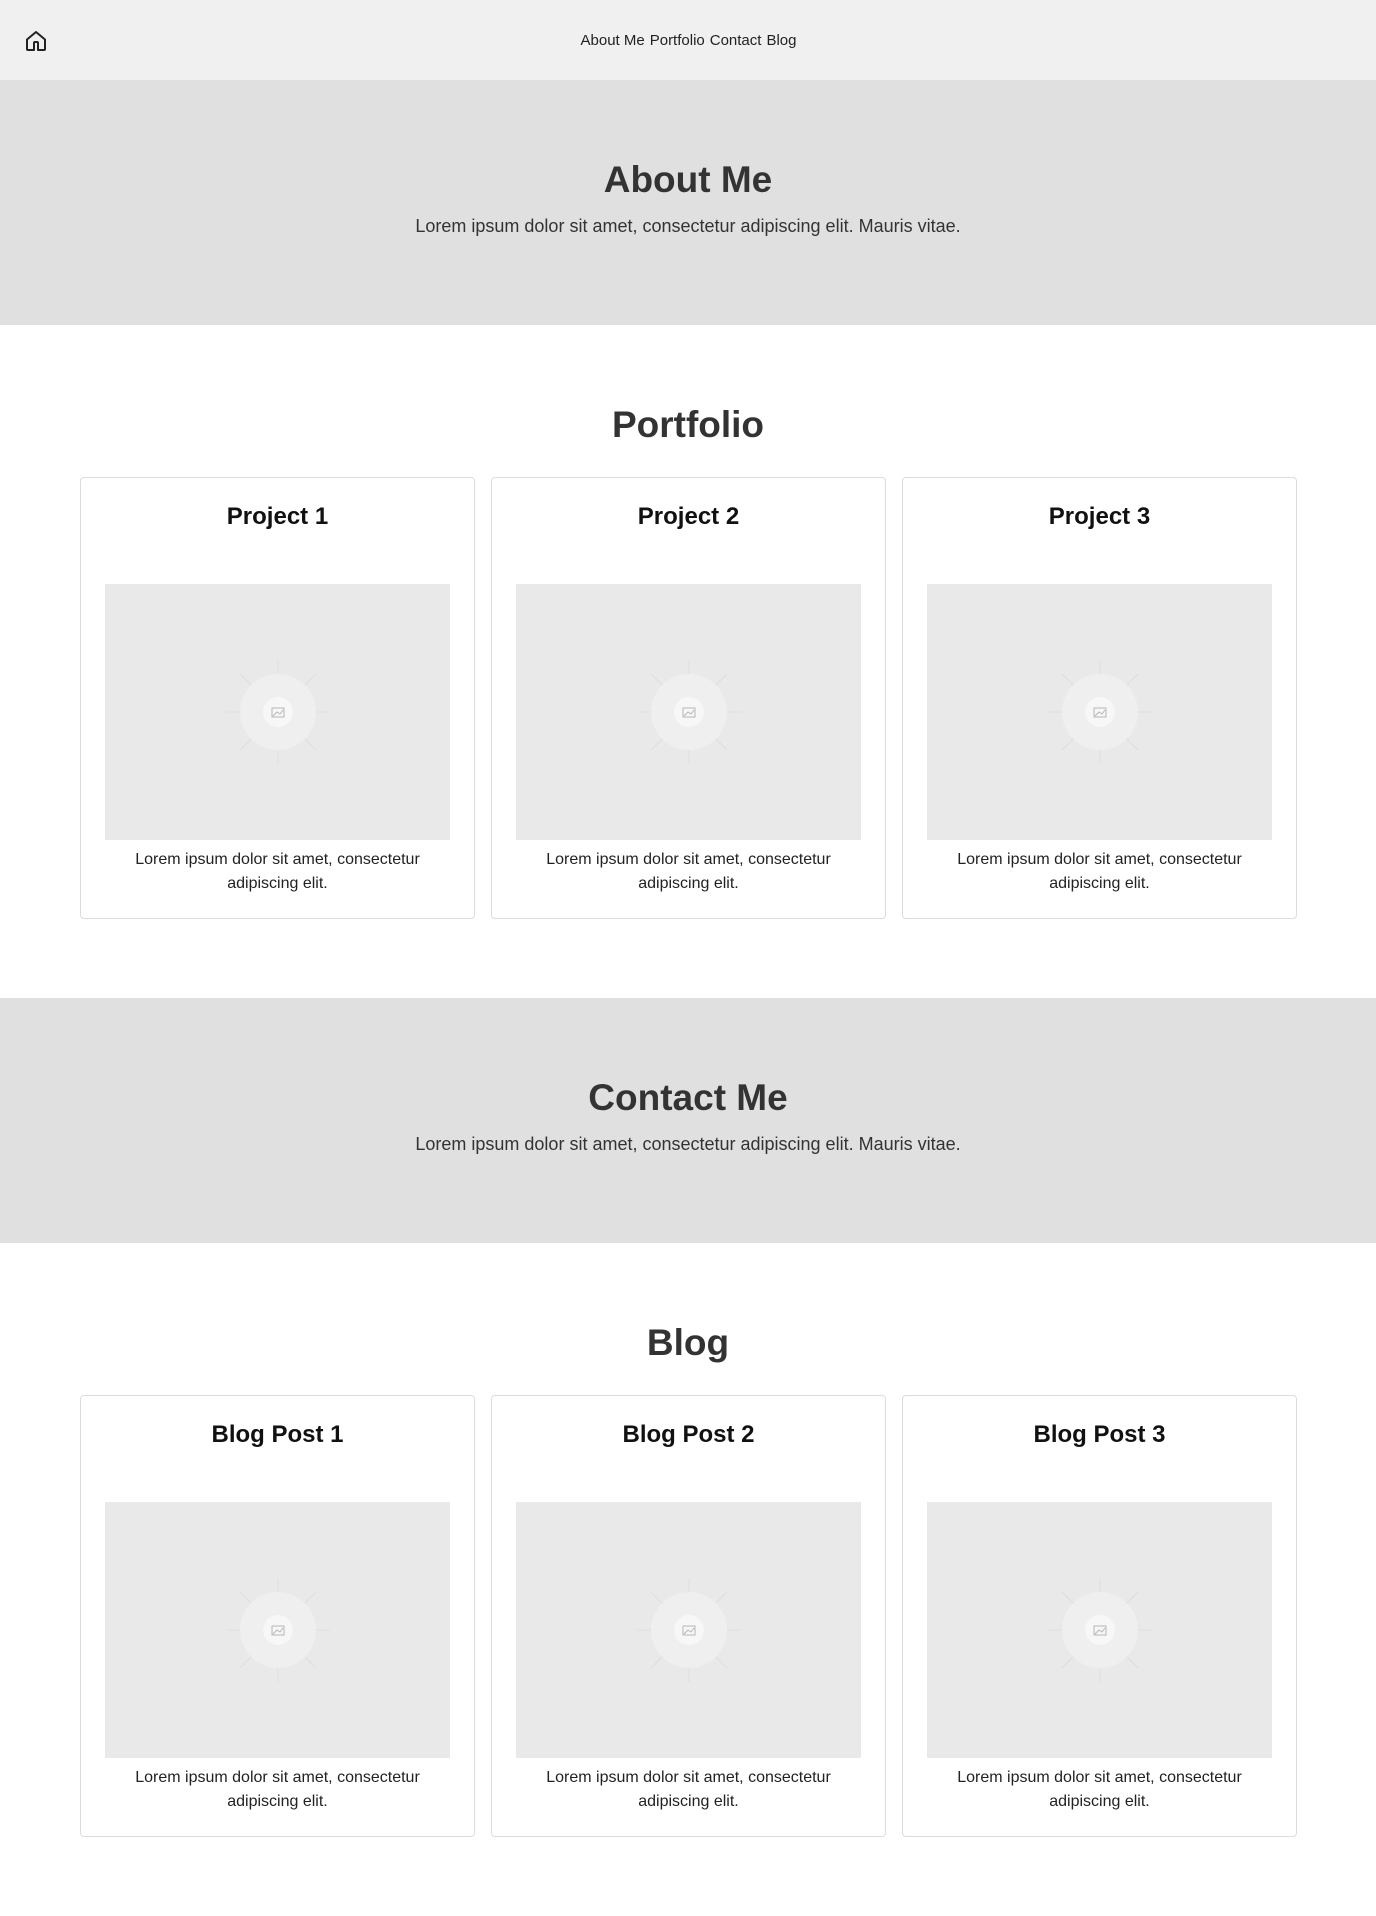 The image size is (1376, 1916). I want to click on blog-post-title: Blog Post 3, so click(1099, 1434).